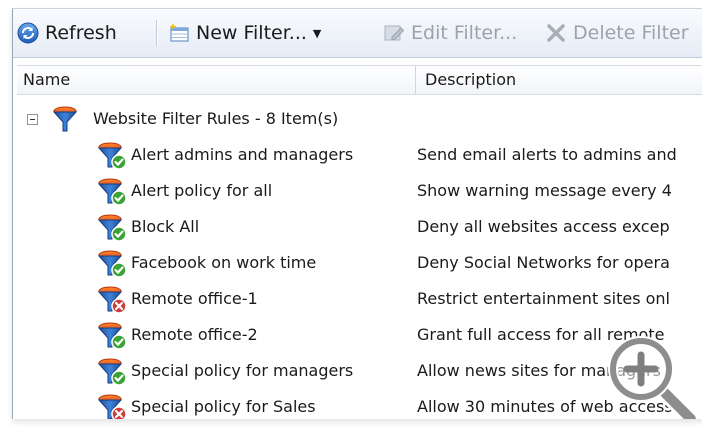 This screenshot has height=428, width=702. What do you see at coordinates (359, 227) in the screenshot?
I see `rule-row: Block All Deny all websites access excep` at bounding box center [359, 227].